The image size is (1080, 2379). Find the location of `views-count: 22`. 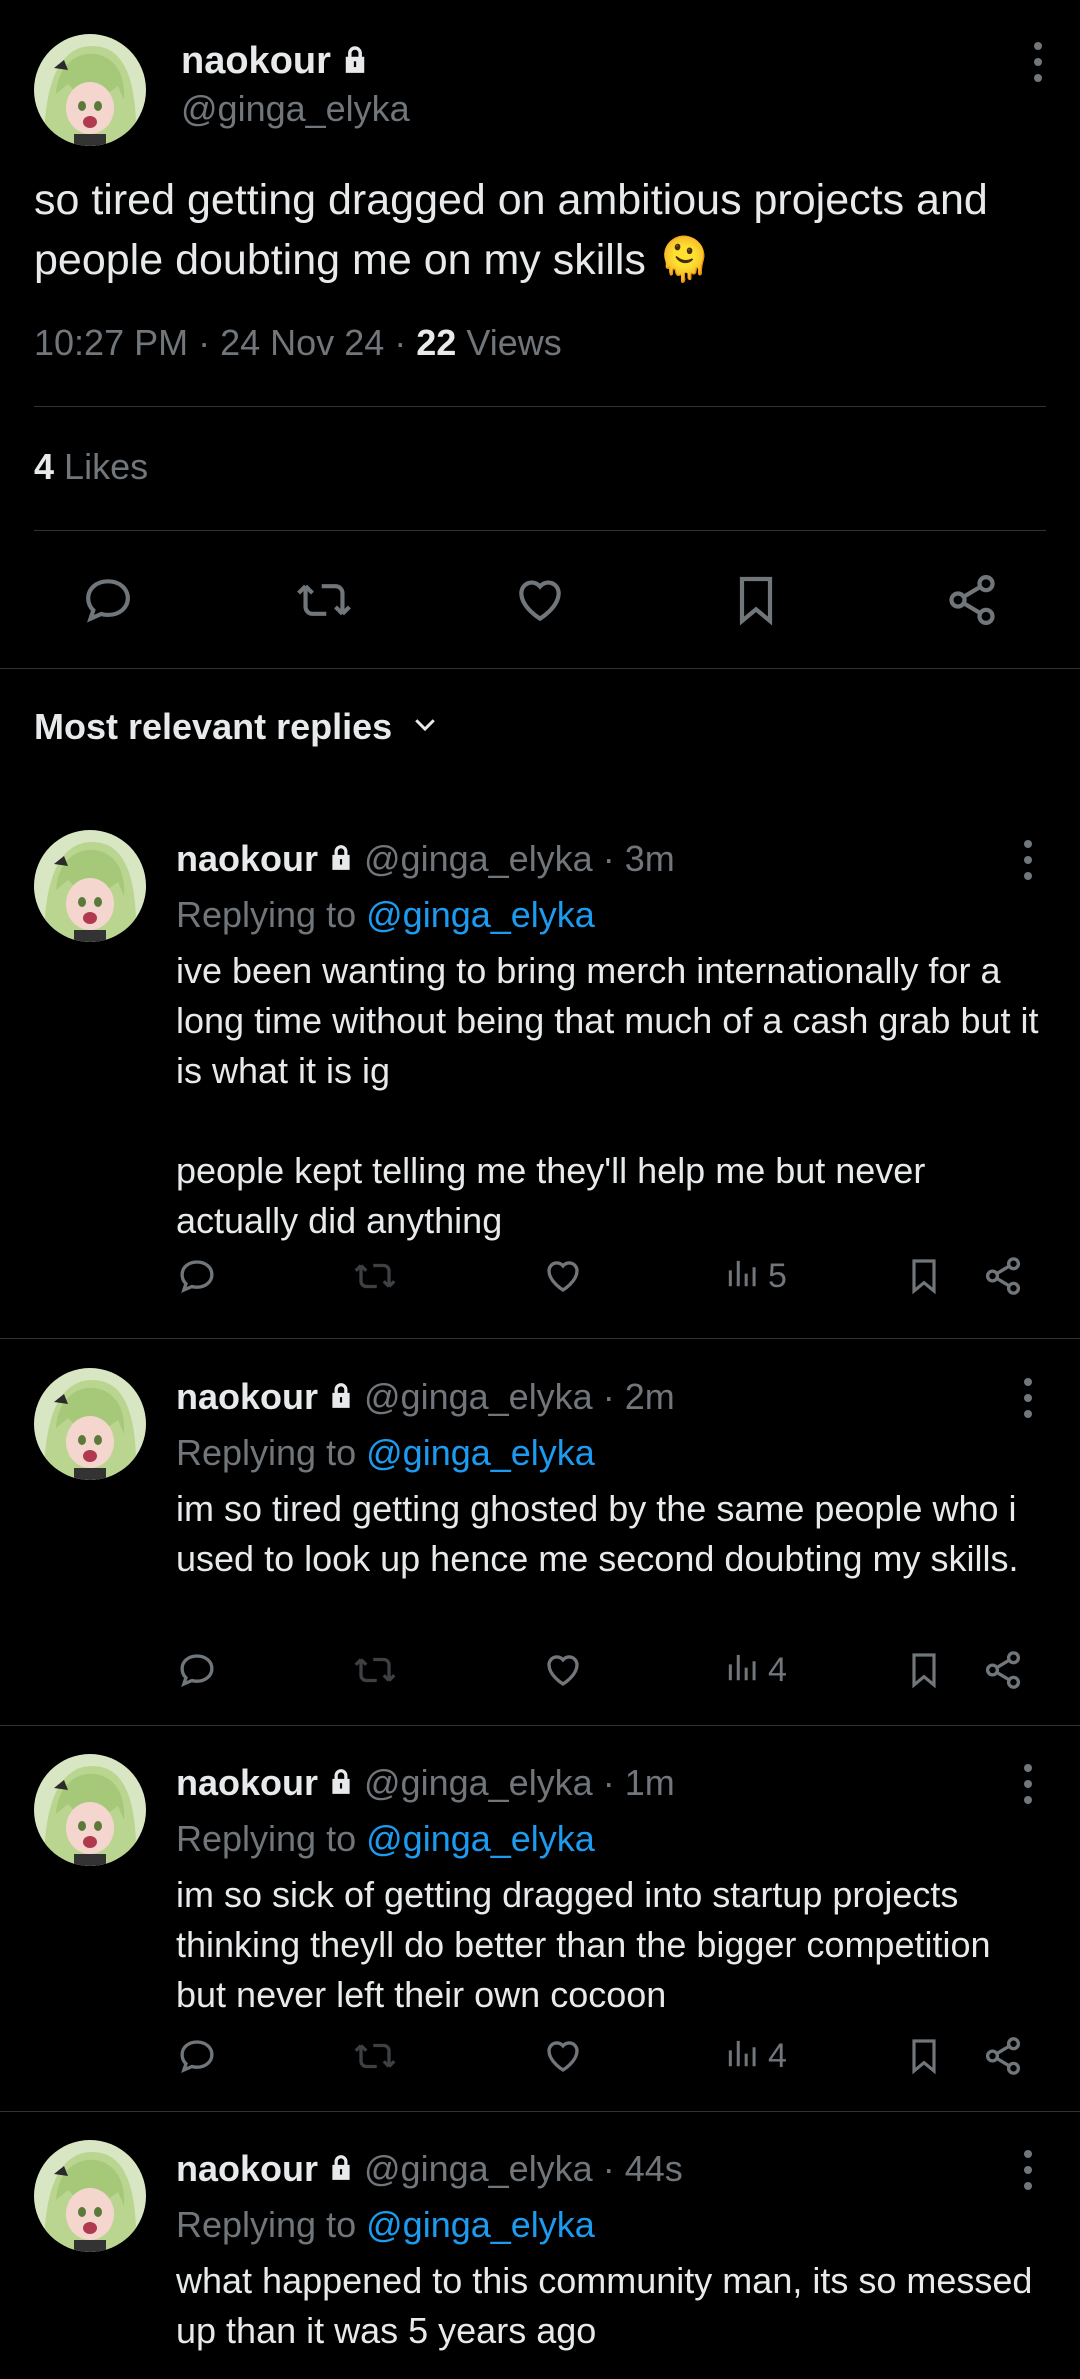

views-count: 22 is located at coordinates (436, 342).